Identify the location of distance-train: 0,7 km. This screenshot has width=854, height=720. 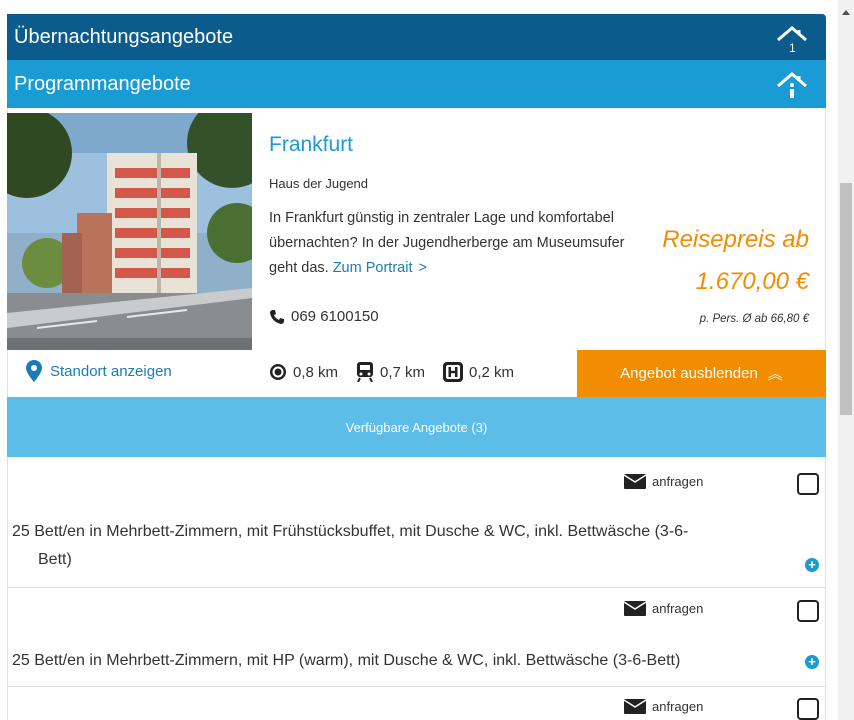
(390, 372).